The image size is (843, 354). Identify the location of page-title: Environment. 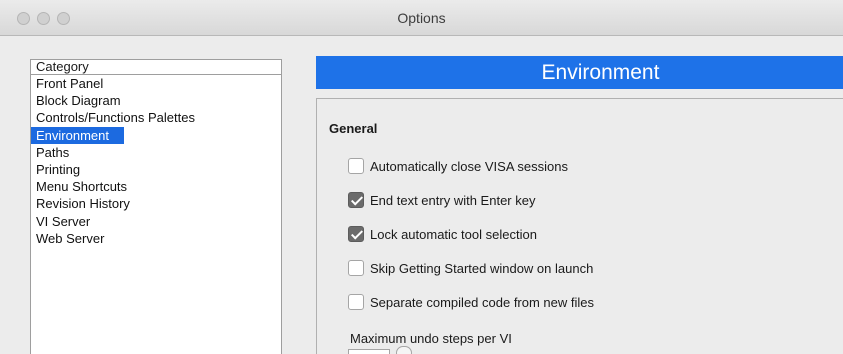
(579, 72).